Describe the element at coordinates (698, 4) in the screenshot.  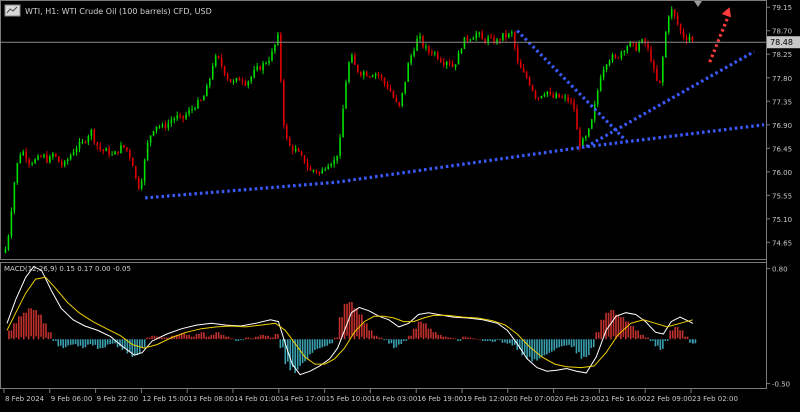
I see `chart-shift-marker` at that location.